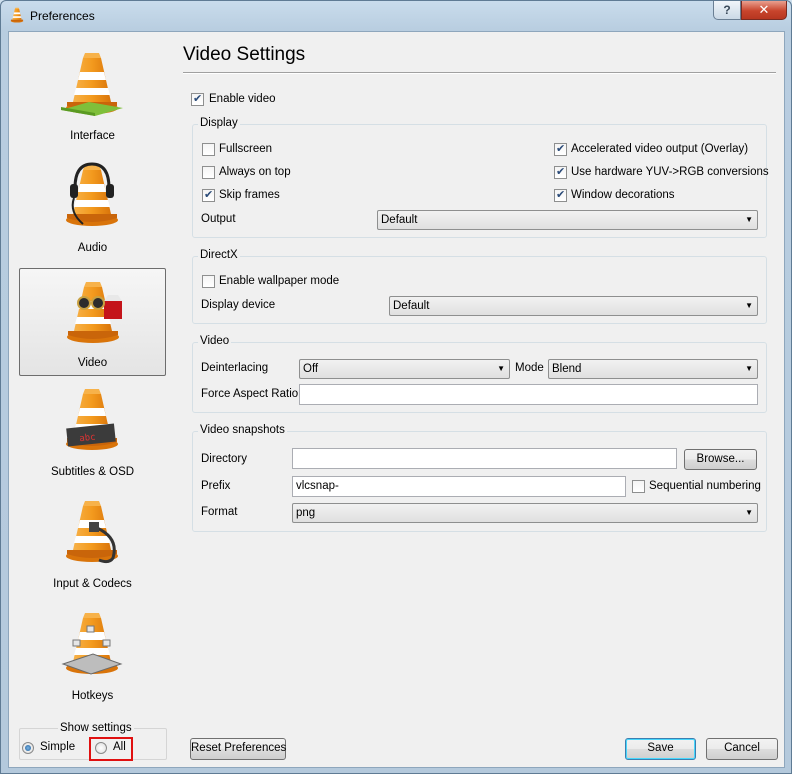 Image resolution: width=792 pixels, height=774 pixels. Describe the element at coordinates (399, 220) in the screenshot. I see `output-select-value: Default` at that location.